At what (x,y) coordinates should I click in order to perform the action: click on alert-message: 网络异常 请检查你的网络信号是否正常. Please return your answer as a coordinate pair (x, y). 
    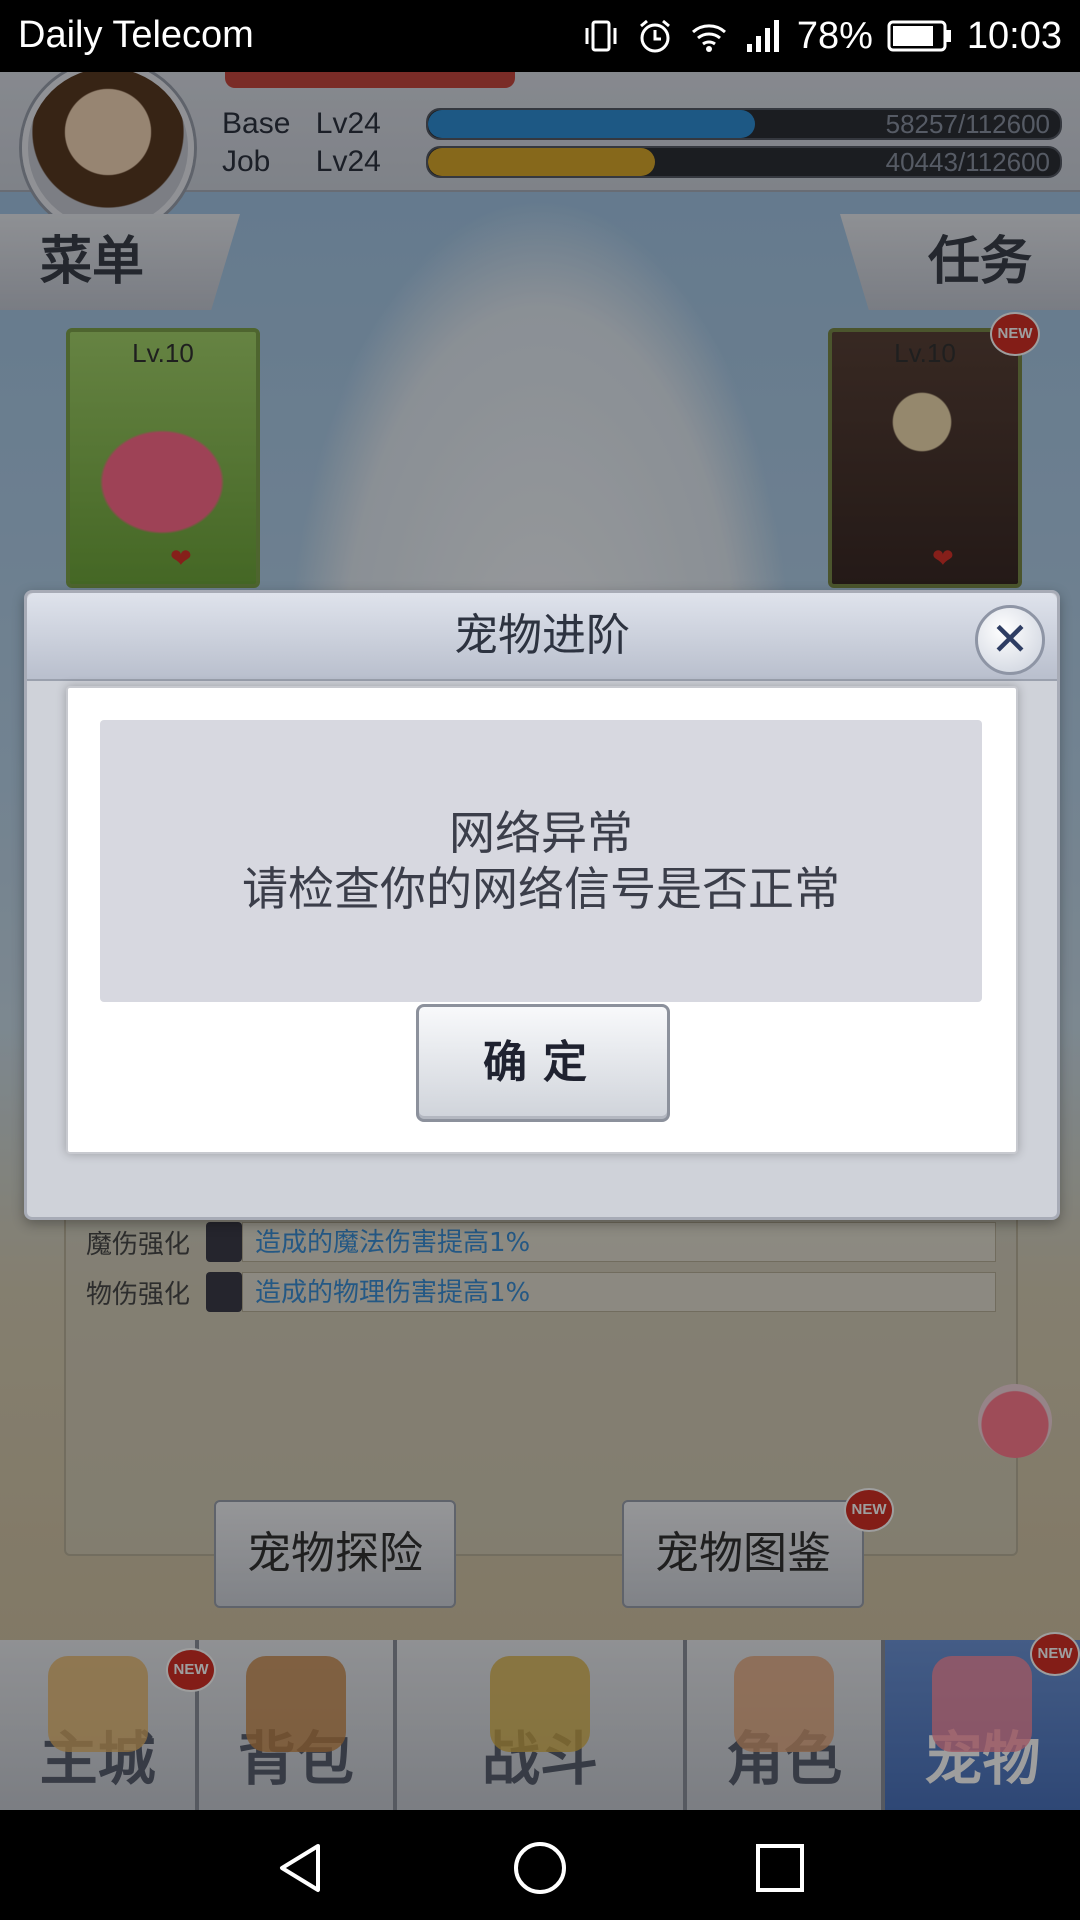
    Looking at the image, I should click on (541, 861).